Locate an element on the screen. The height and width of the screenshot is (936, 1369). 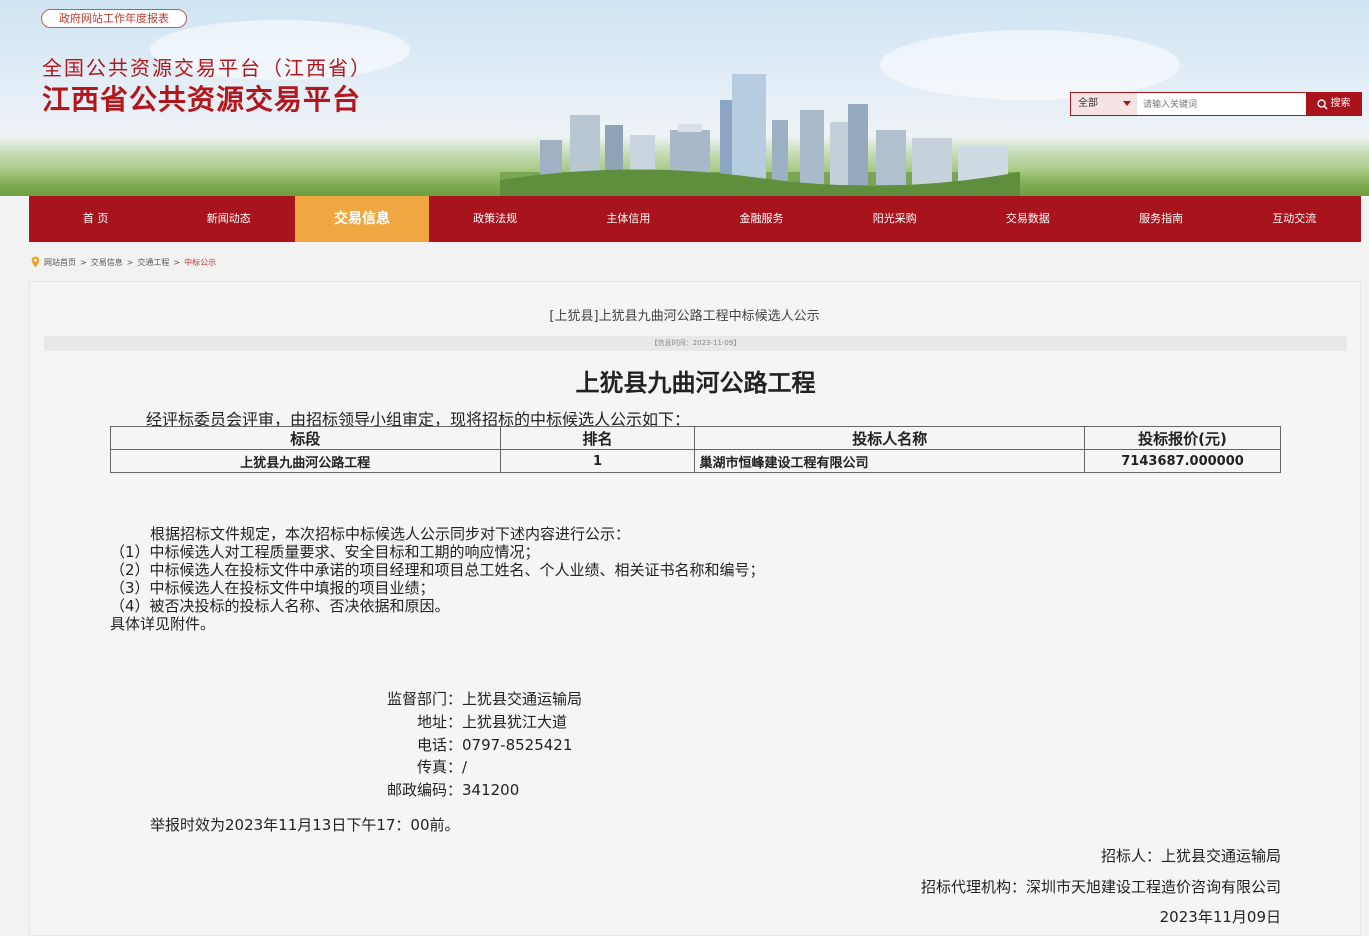
contact-label: 电话： is located at coordinates (439, 744).